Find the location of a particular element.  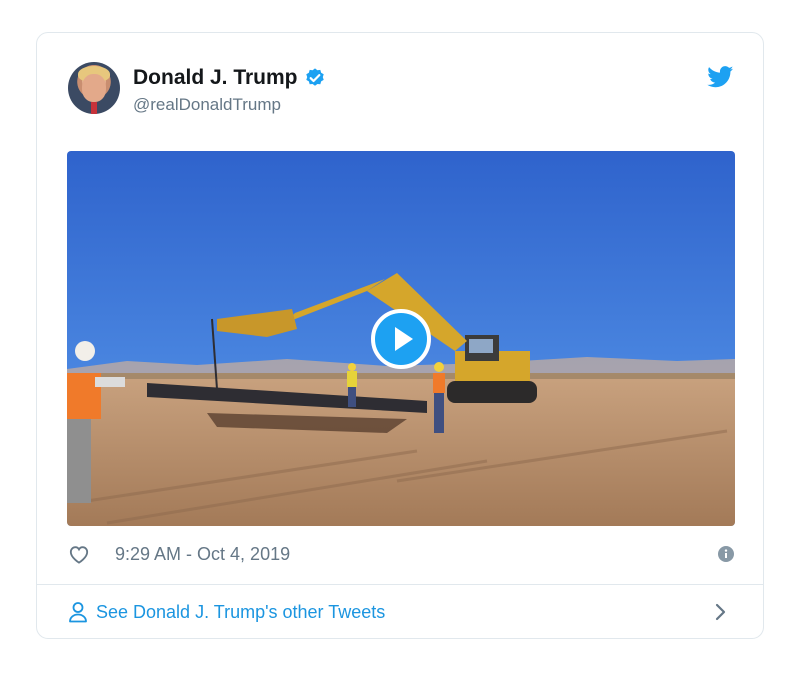

avatar-tie is located at coordinates (94, 108).